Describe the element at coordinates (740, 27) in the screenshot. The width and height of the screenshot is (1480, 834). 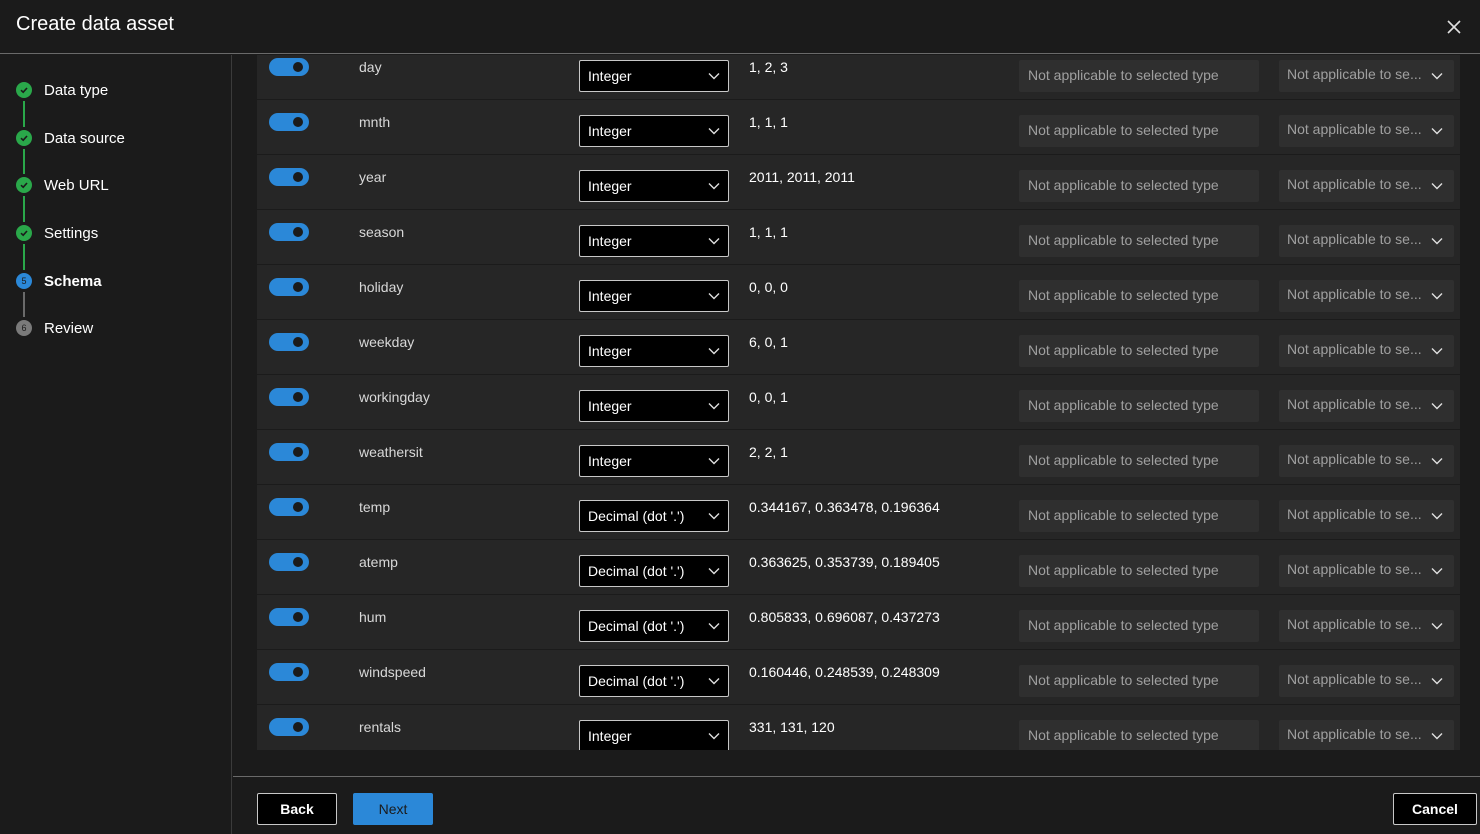
I see `dialog-header: Create data asset` at that location.